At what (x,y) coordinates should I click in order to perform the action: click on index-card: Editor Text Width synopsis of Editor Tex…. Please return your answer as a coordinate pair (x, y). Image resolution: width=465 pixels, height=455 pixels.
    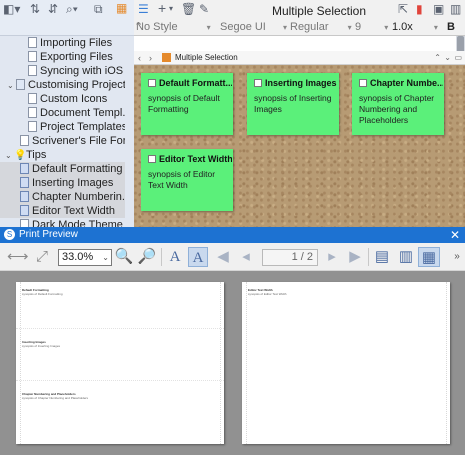
    Looking at the image, I should click on (187, 180).